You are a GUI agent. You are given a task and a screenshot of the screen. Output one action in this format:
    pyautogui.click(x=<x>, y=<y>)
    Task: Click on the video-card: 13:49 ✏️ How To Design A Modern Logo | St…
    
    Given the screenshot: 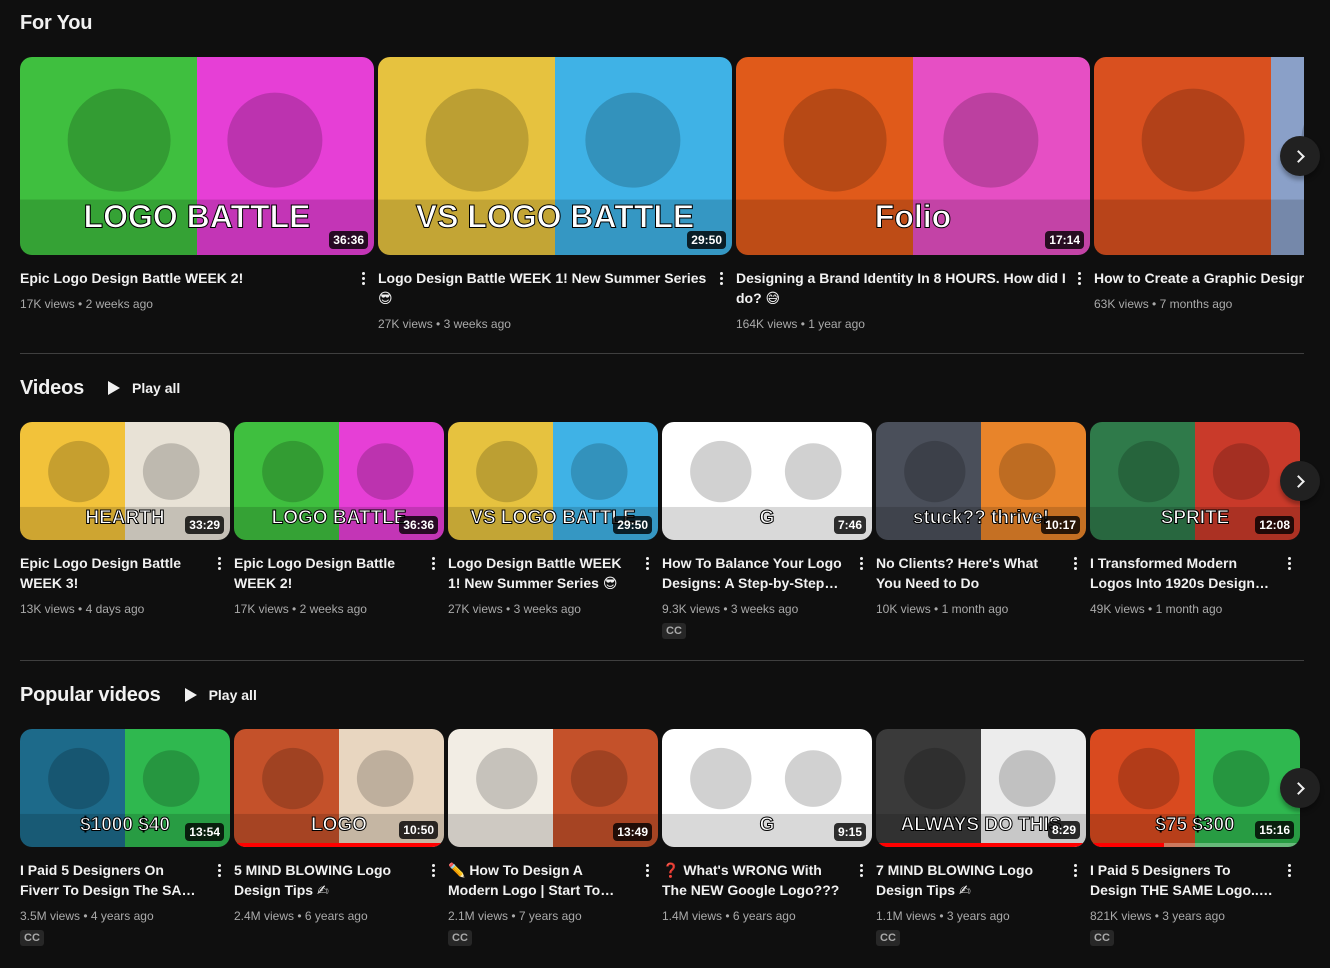 What is the action you would take?
    pyautogui.click(x=553, y=843)
    